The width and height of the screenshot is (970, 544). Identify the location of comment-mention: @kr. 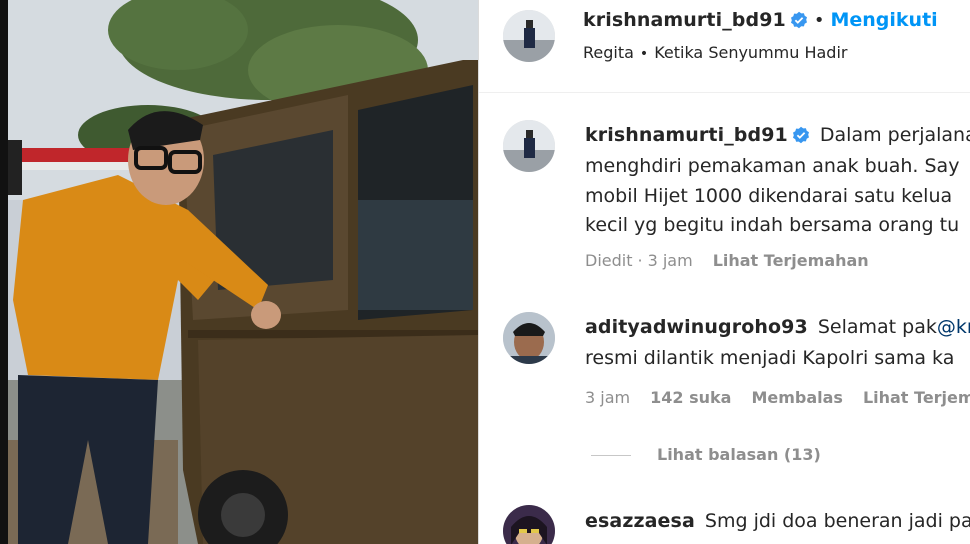
(953, 327).